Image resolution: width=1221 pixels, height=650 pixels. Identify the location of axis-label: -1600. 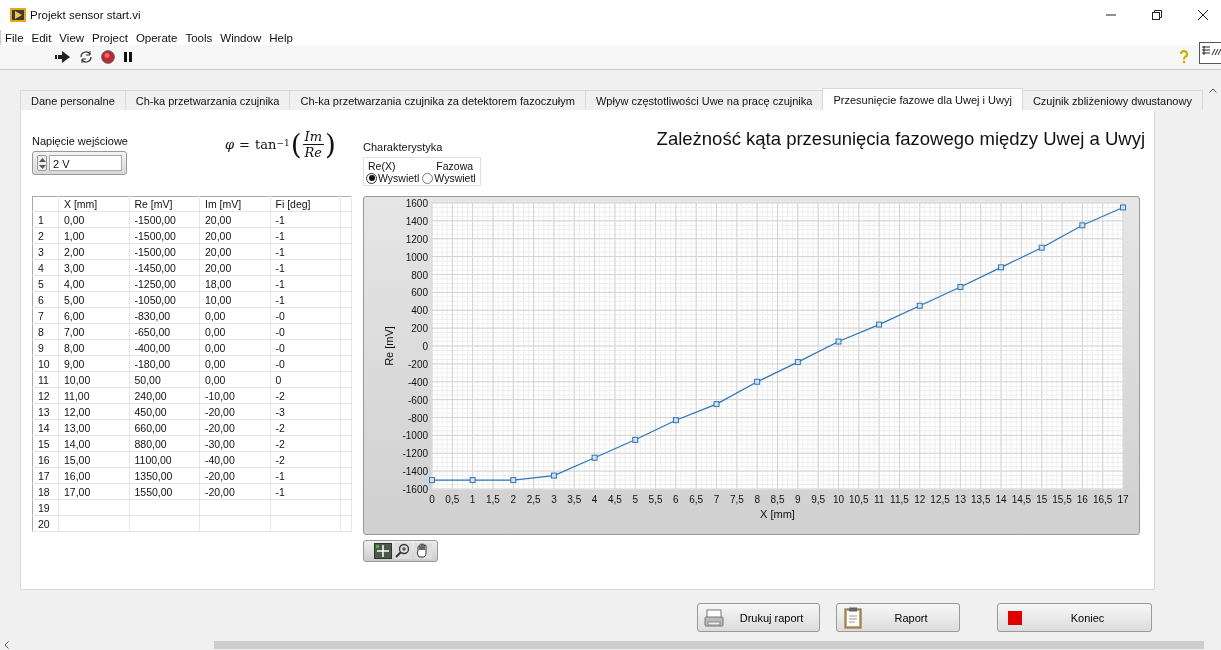
(415, 489).